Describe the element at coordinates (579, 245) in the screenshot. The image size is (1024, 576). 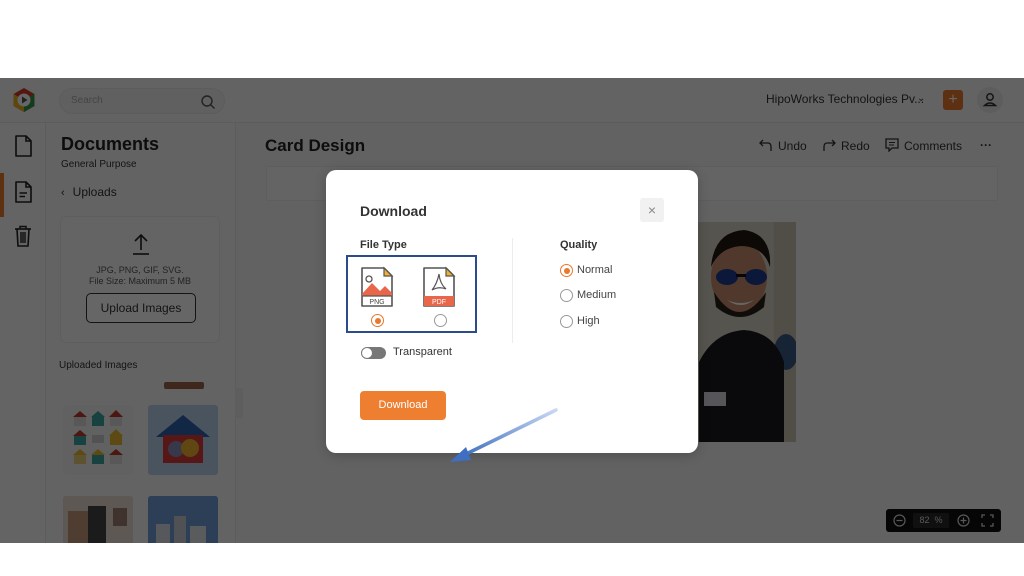
I see `quality-label: Quality` at that location.